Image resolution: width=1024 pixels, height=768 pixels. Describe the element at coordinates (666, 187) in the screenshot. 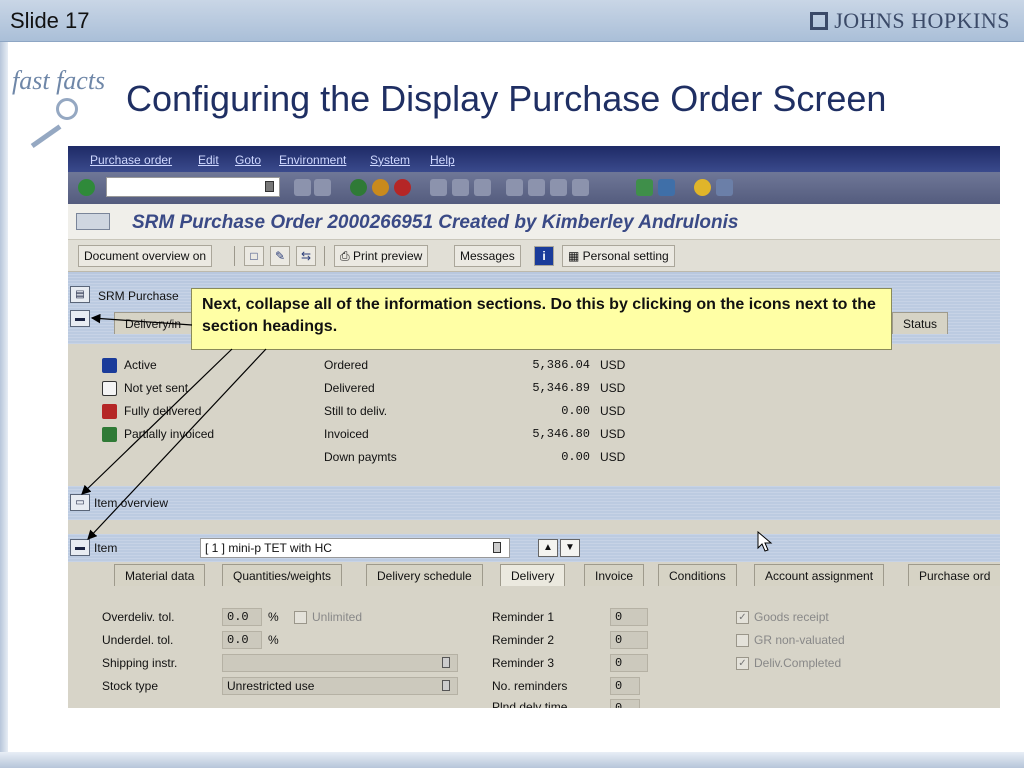

I see `shortcut-icon` at that location.